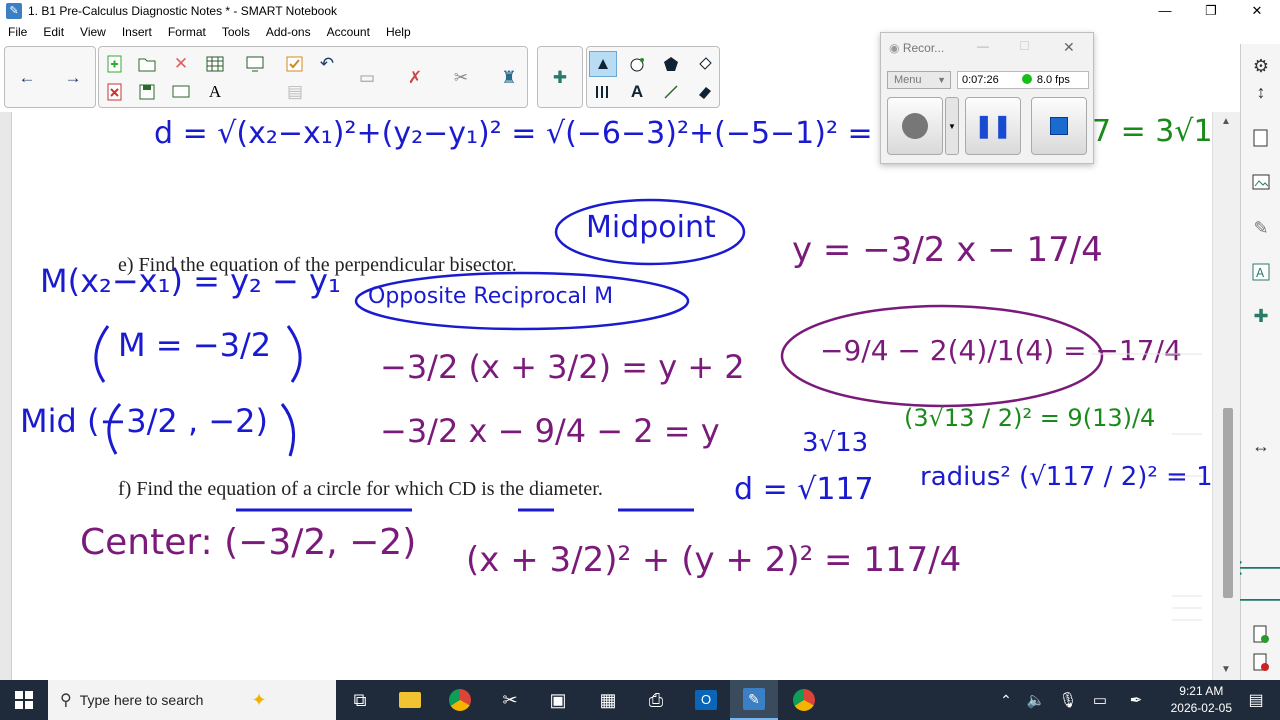 This screenshot has height=720, width=1280. Describe the element at coordinates (24, 700) in the screenshot. I see `start-button` at that location.